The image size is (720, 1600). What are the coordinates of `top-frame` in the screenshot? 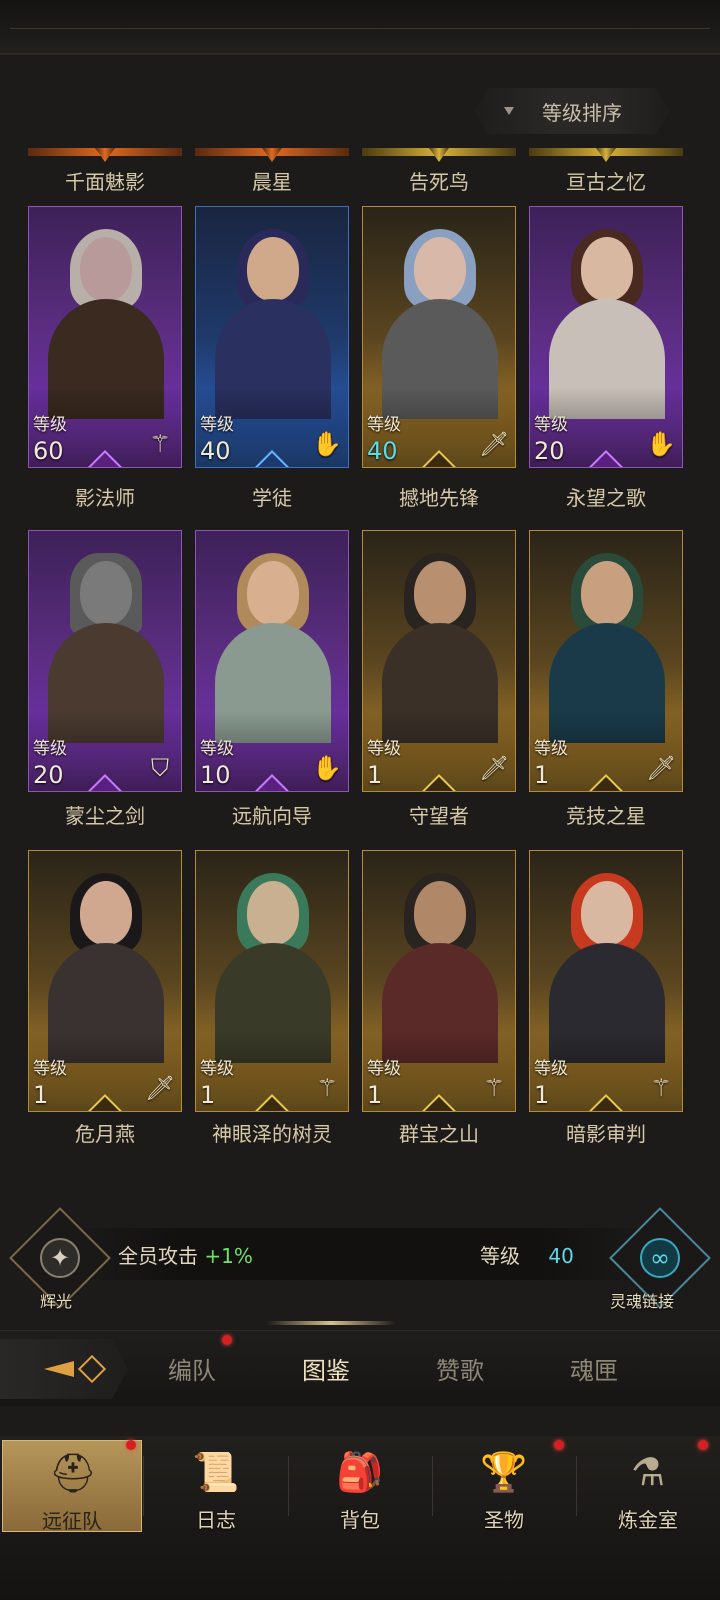 It's located at (360, 27).